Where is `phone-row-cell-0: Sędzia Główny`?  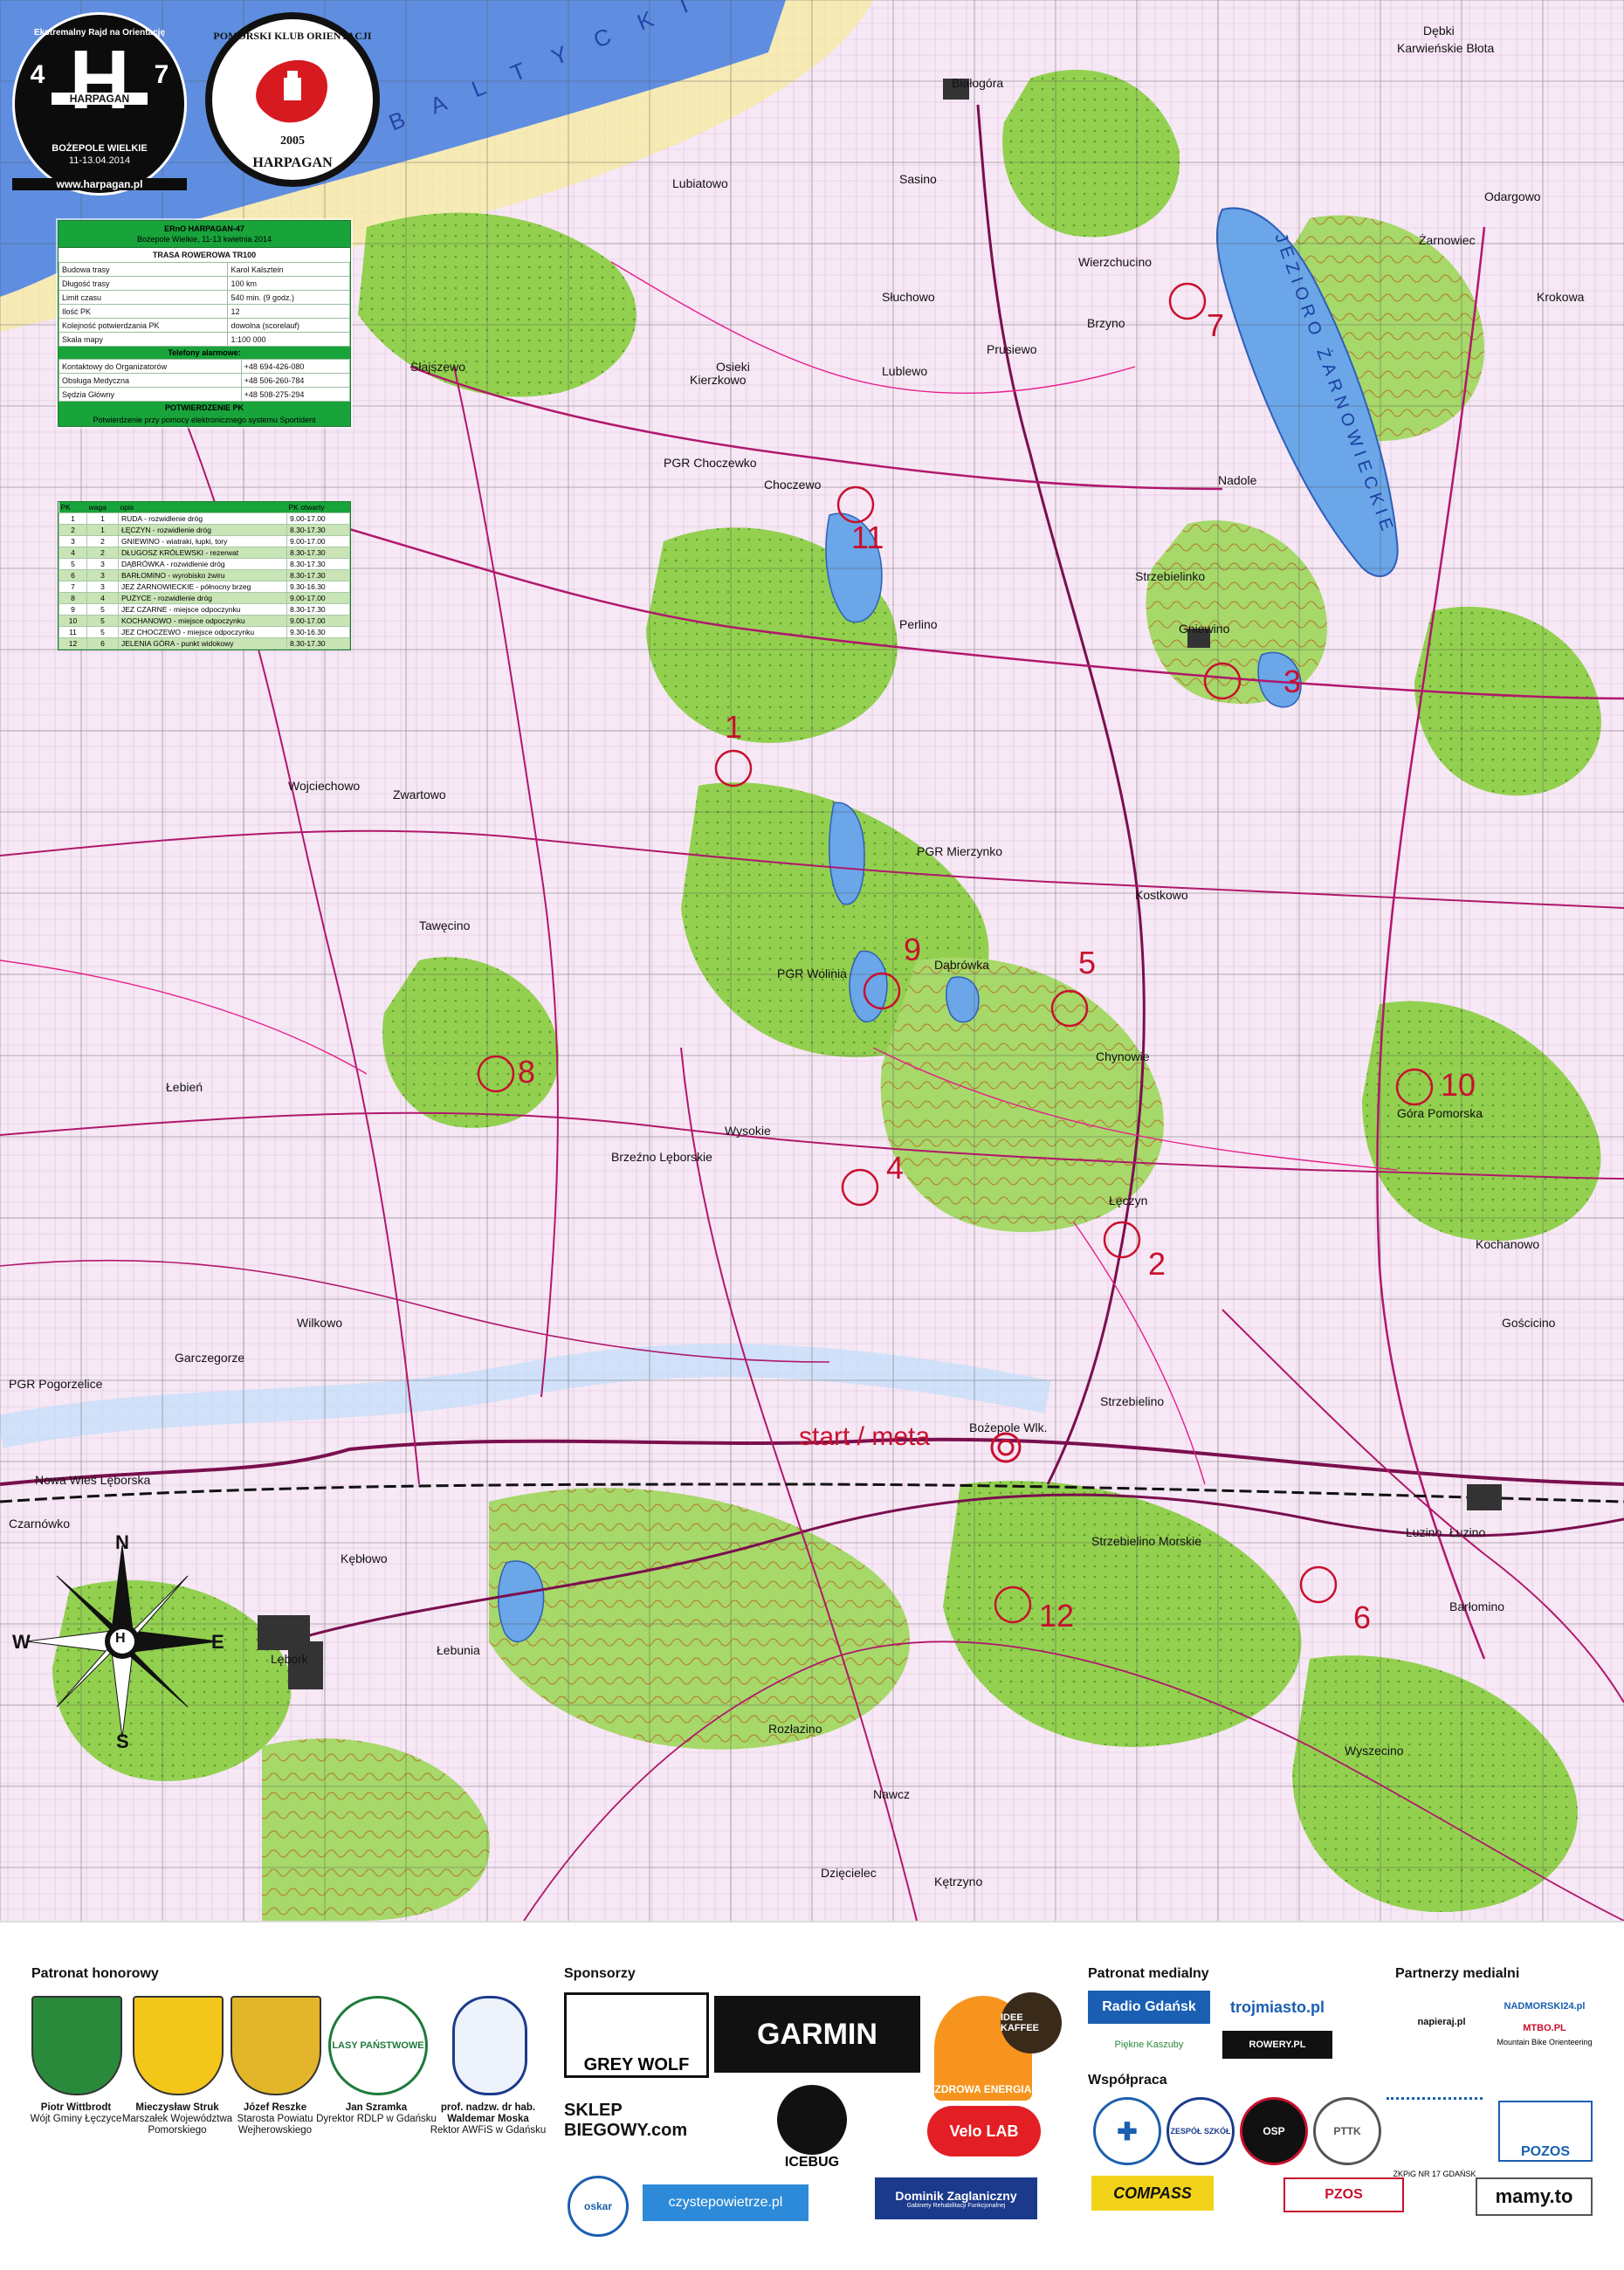
phone-row-cell-0: Sędzia Główny is located at coordinates (150, 395).